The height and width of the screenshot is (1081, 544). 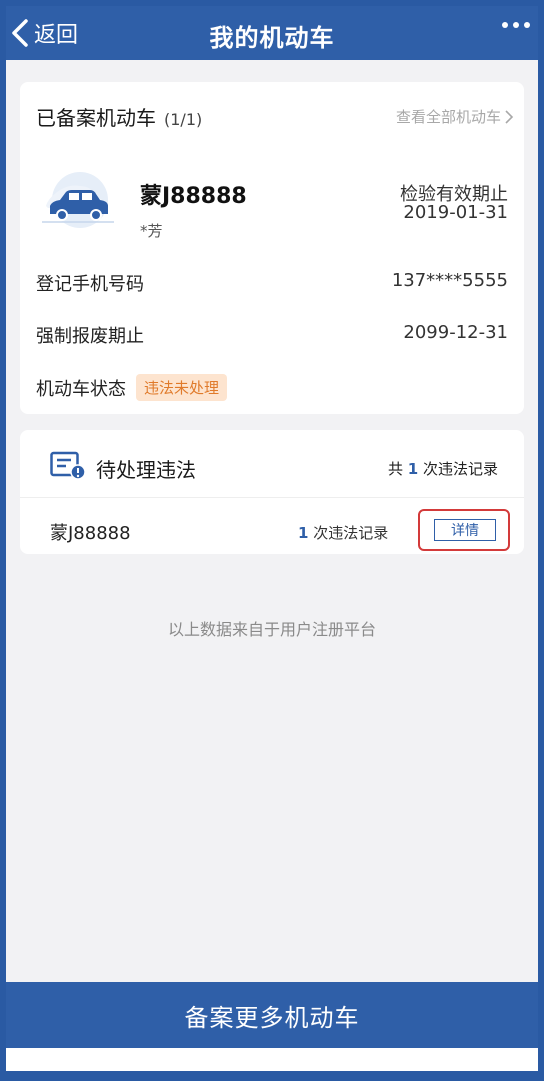 I want to click on phone-value: 137****5555, so click(x=449, y=280).